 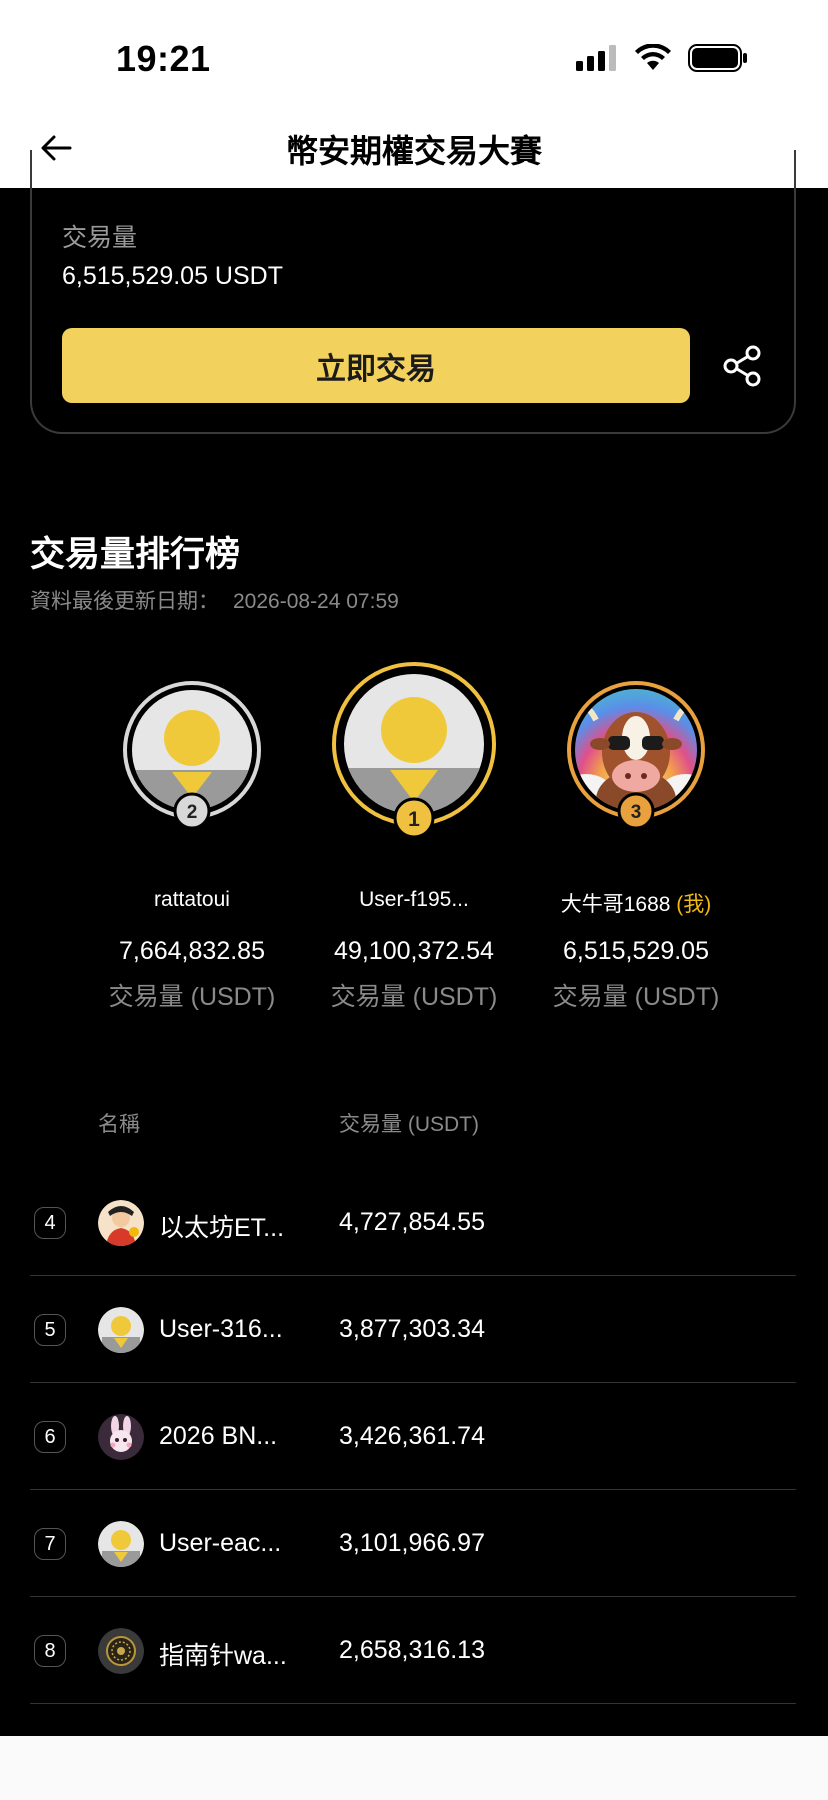 I want to click on podium-value-rank-2: 7,664,832.85, so click(x=192, y=951).